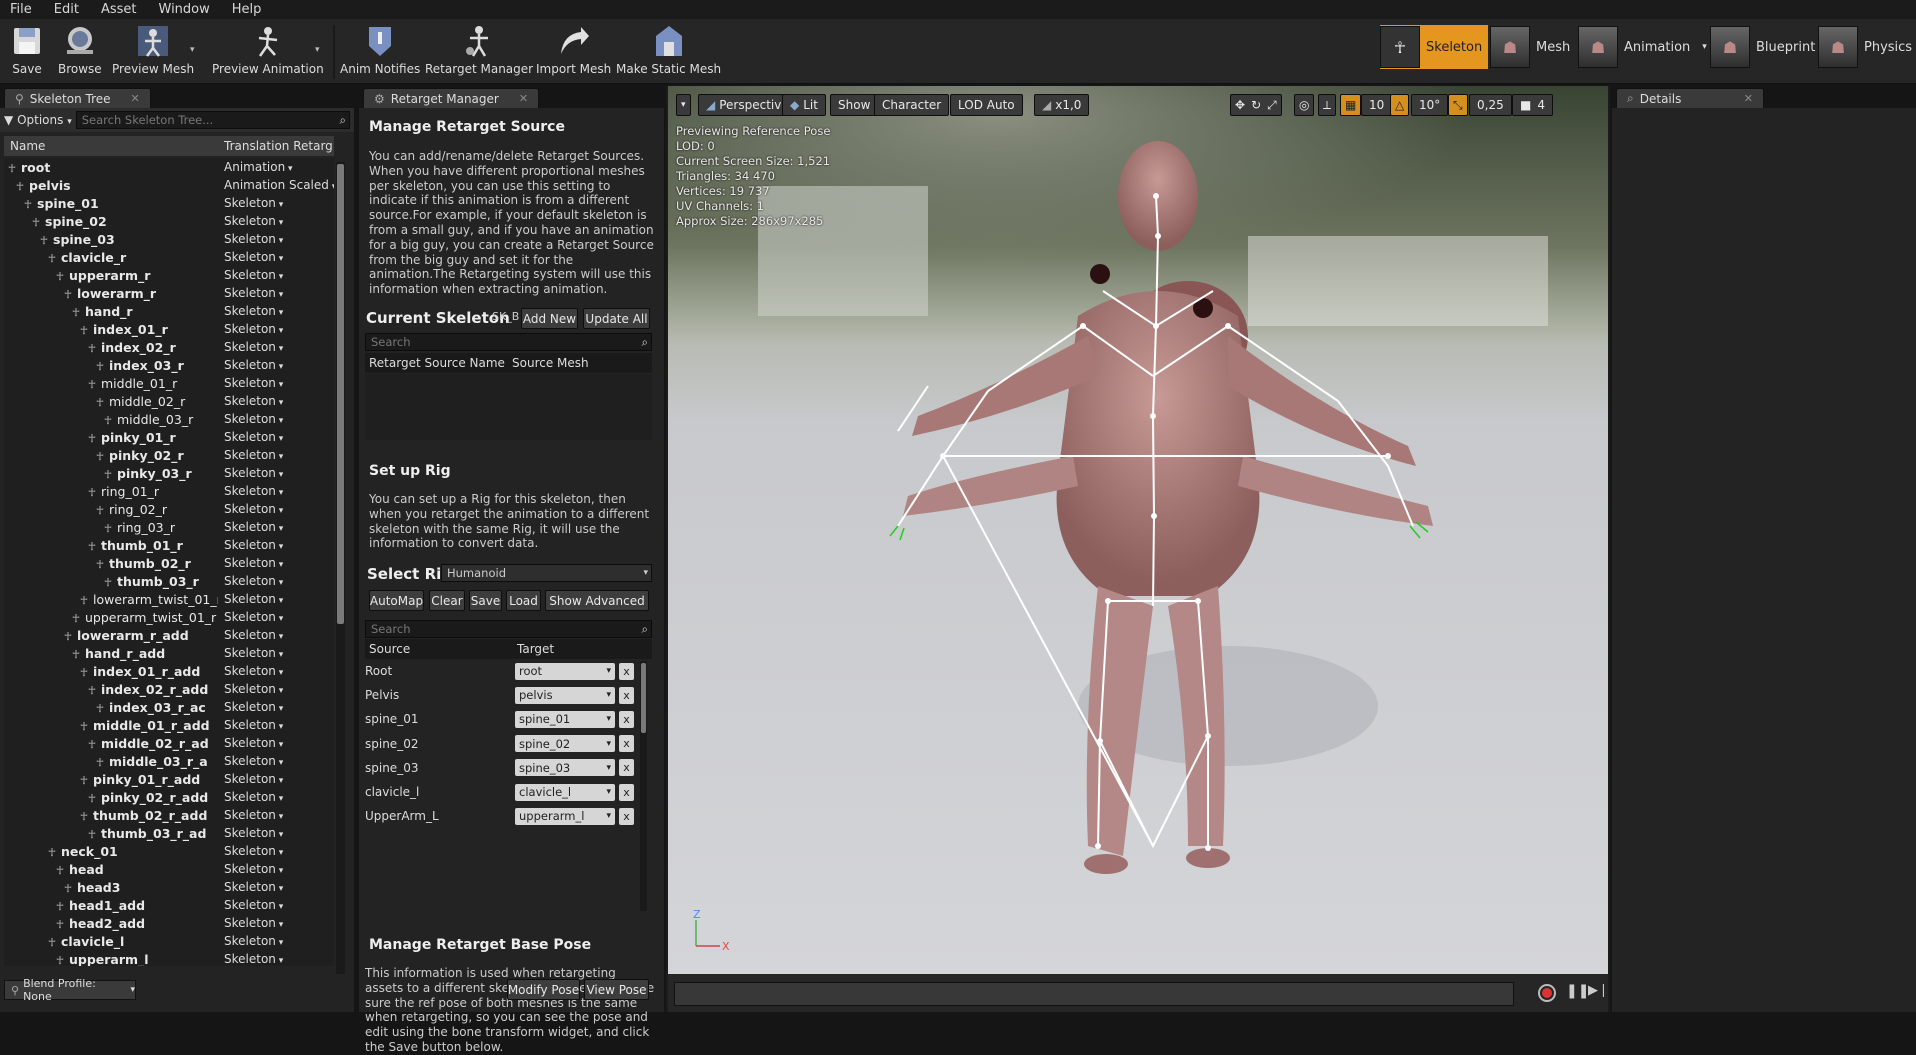 This screenshot has width=1916, height=1055. What do you see at coordinates (169, 617) in the screenshot?
I see `bone-row: ☥ upperarm_twist_01_r Skeleton ▾` at bounding box center [169, 617].